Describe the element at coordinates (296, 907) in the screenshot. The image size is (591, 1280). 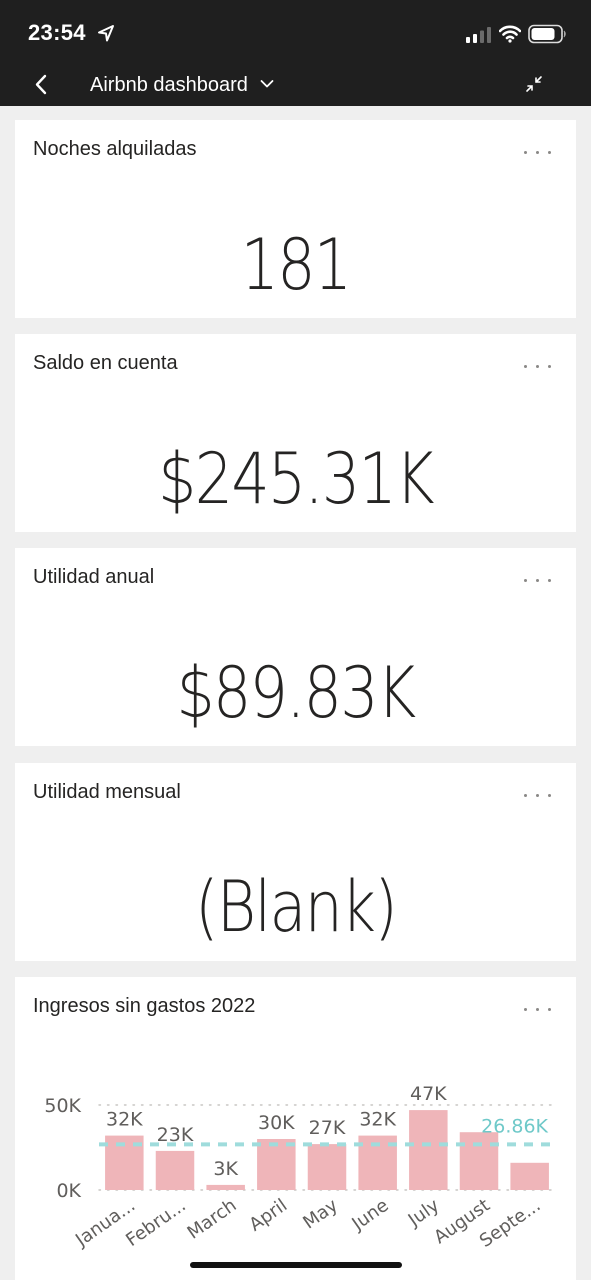
I see `kpi-value: (Blank)` at that location.